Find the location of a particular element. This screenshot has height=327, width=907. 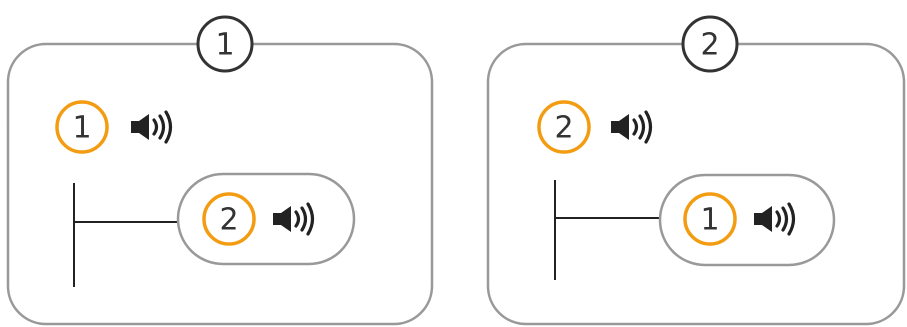

outer-item-number: 2 is located at coordinates (563, 128).